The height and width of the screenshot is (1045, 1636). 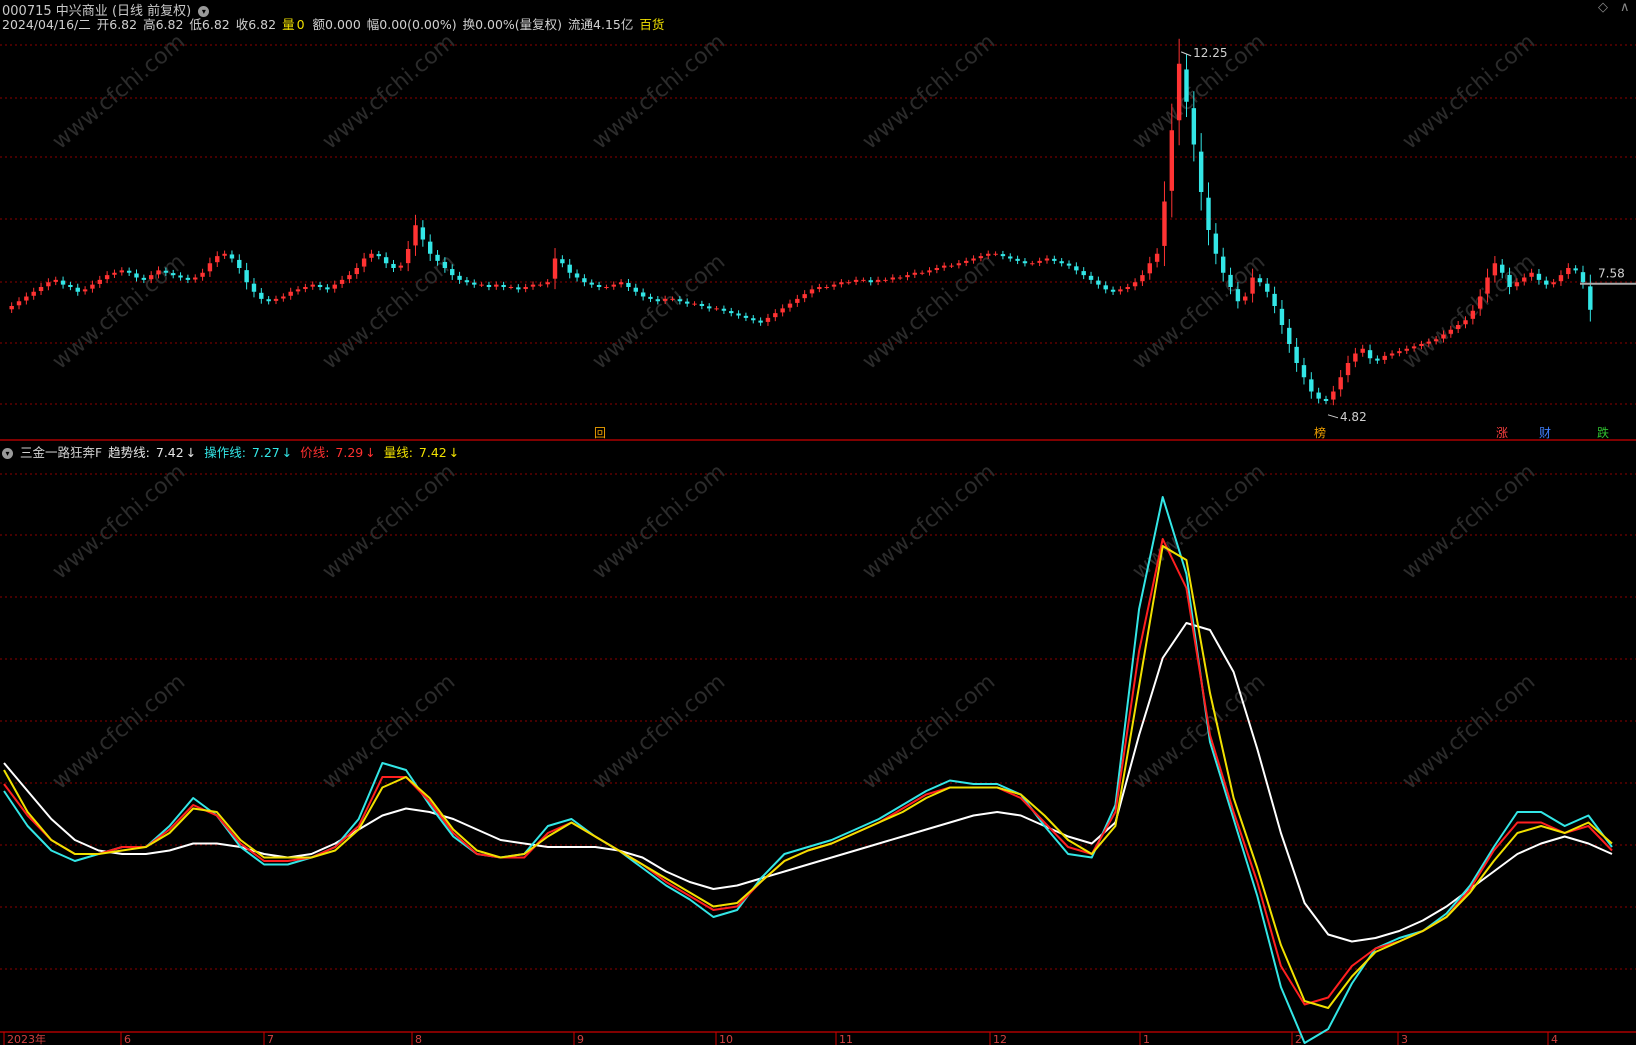 What do you see at coordinates (580, 1039) in the screenshot?
I see `x-tick-label: 9` at bounding box center [580, 1039].